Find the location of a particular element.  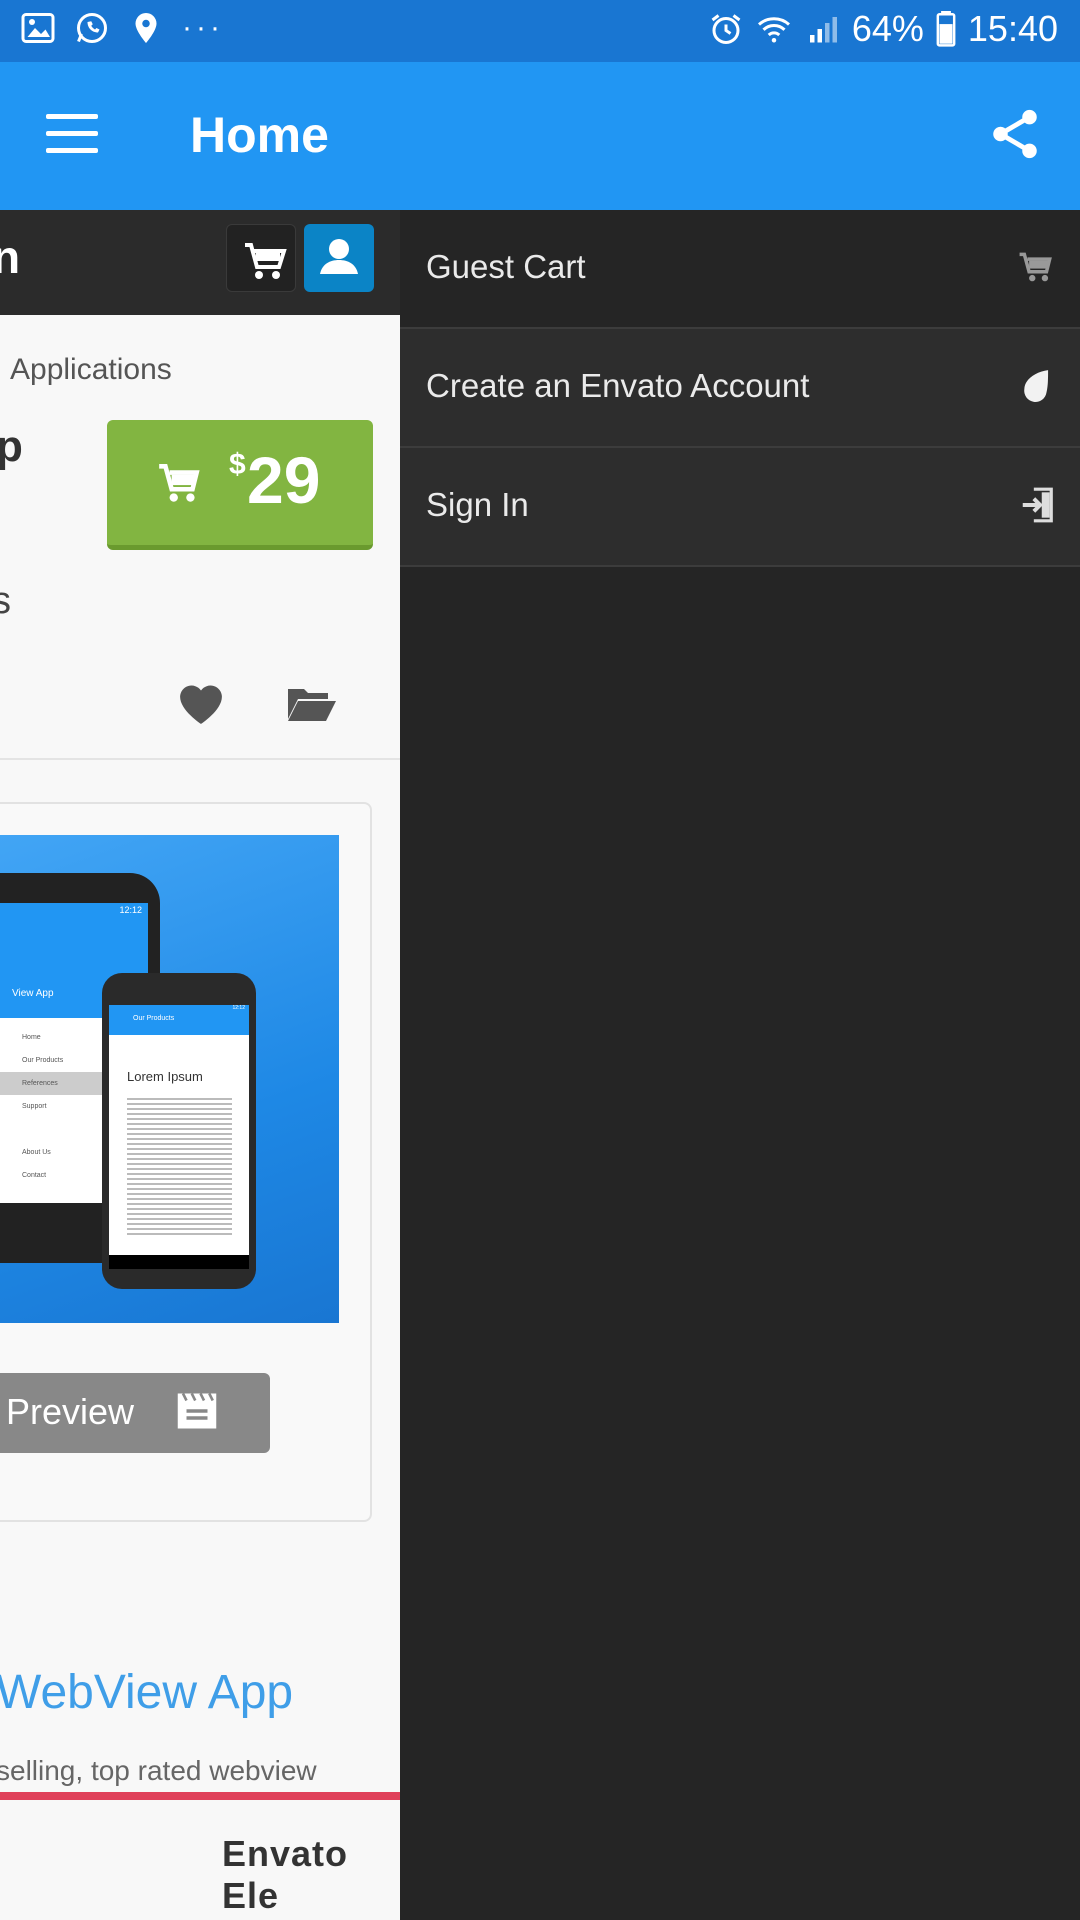

location-icon is located at coordinates (146, 28).